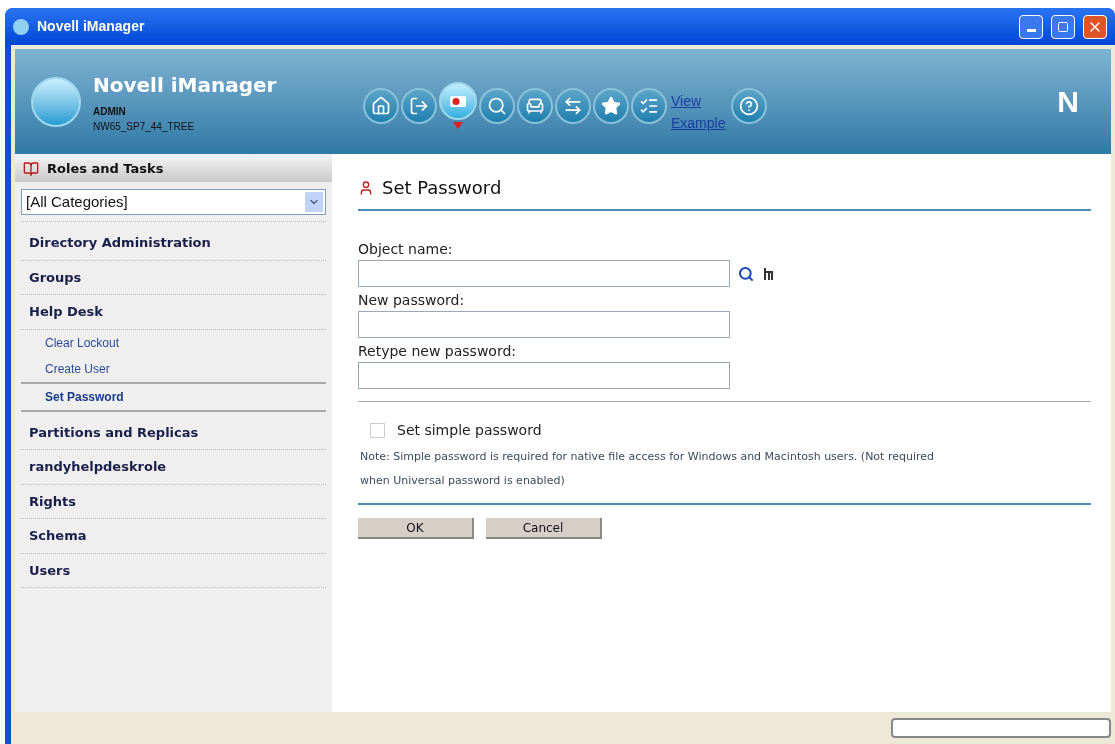 The width and height of the screenshot is (1115, 744). What do you see at coordinates (1031, 26) in the screenshot?
I see `minimize-button` at bounding box center [1031, 26].